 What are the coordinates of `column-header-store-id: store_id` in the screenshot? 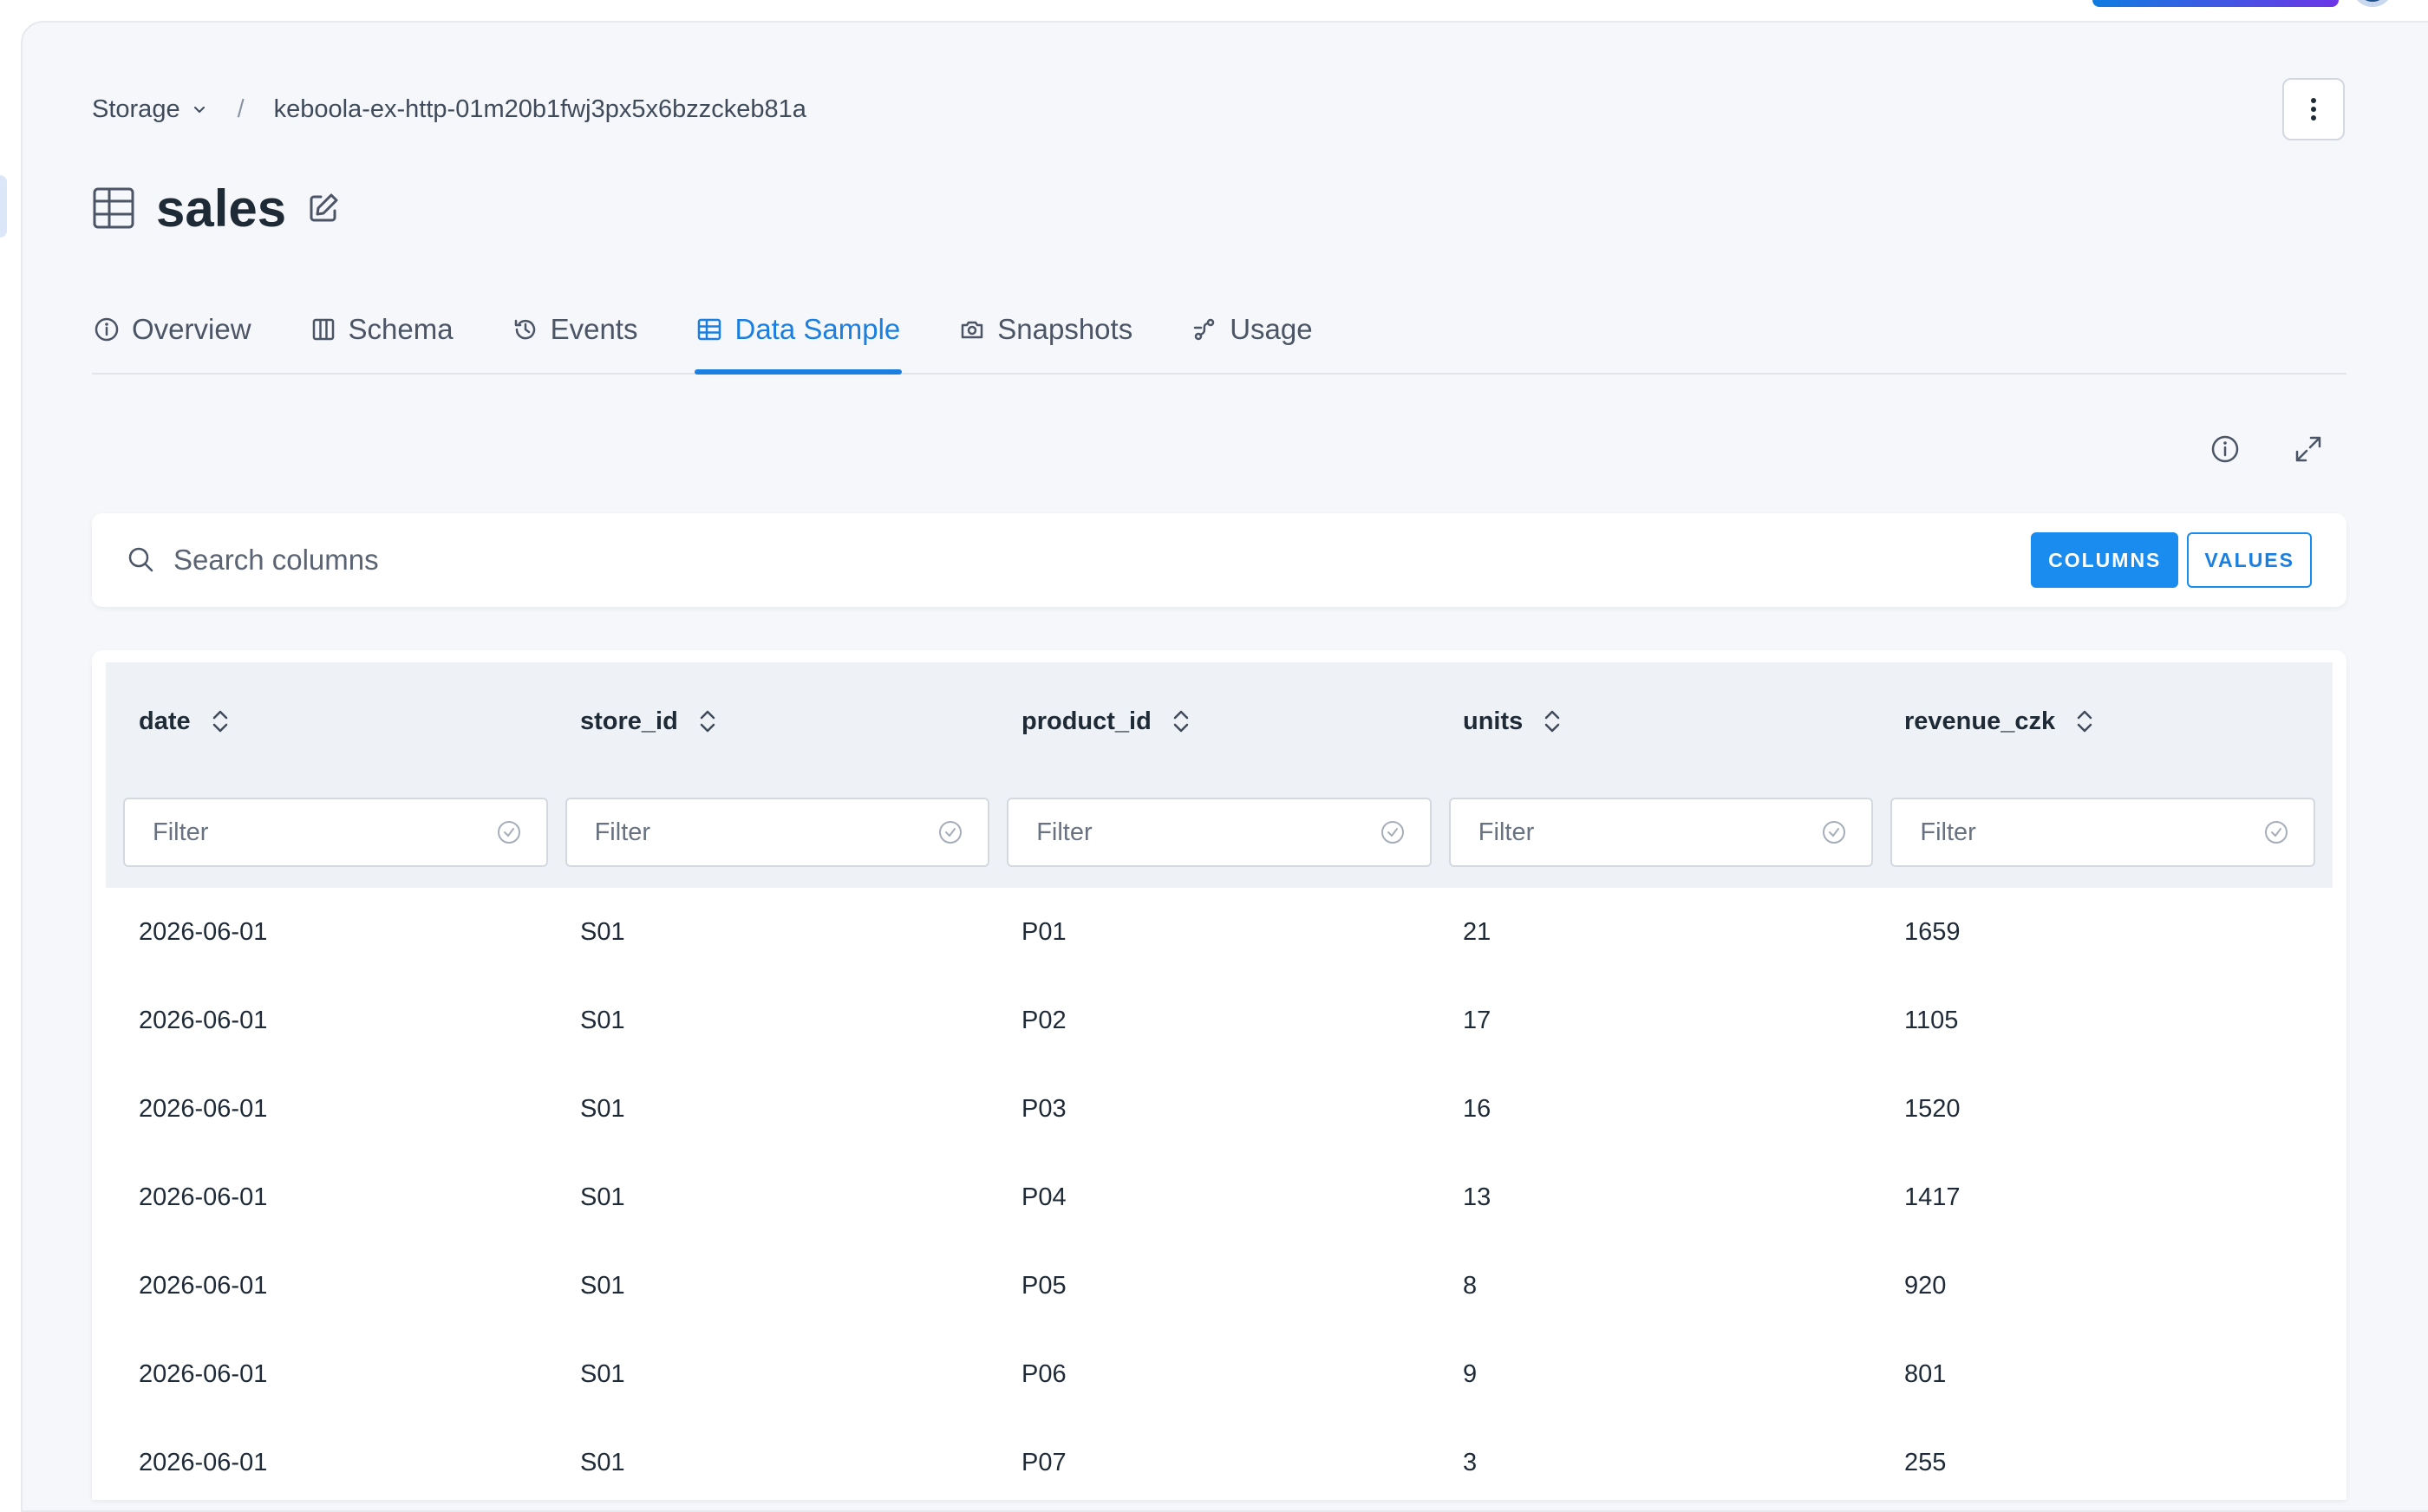 It's located at (768, 721).